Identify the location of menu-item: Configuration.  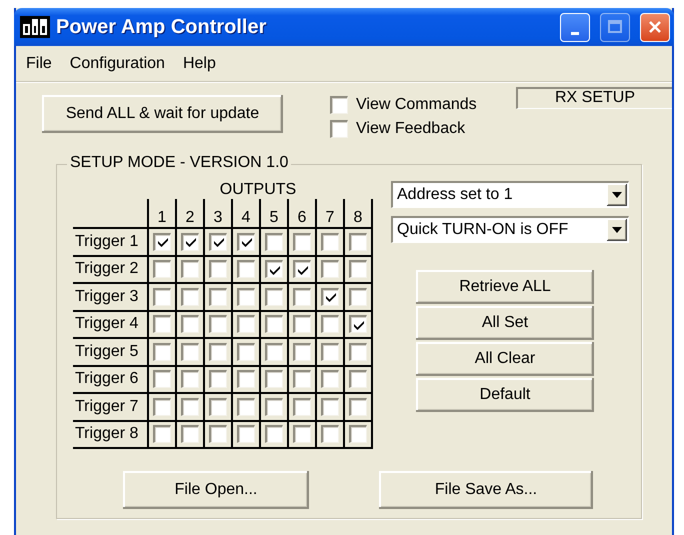
(122, 64).